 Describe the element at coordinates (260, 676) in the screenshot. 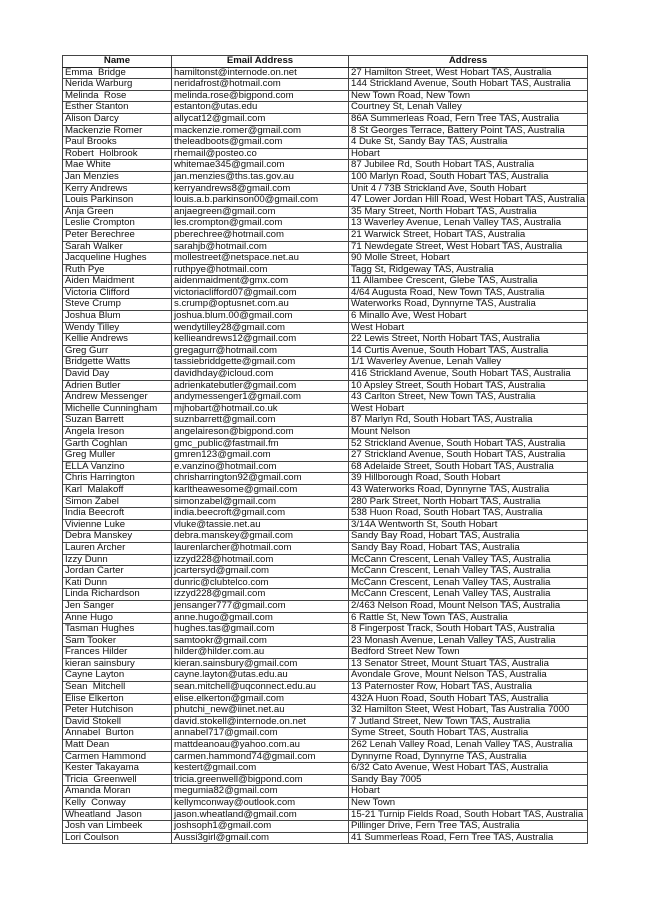

I see `email-cell: cayne.layton@utas.edu.au` at that location.